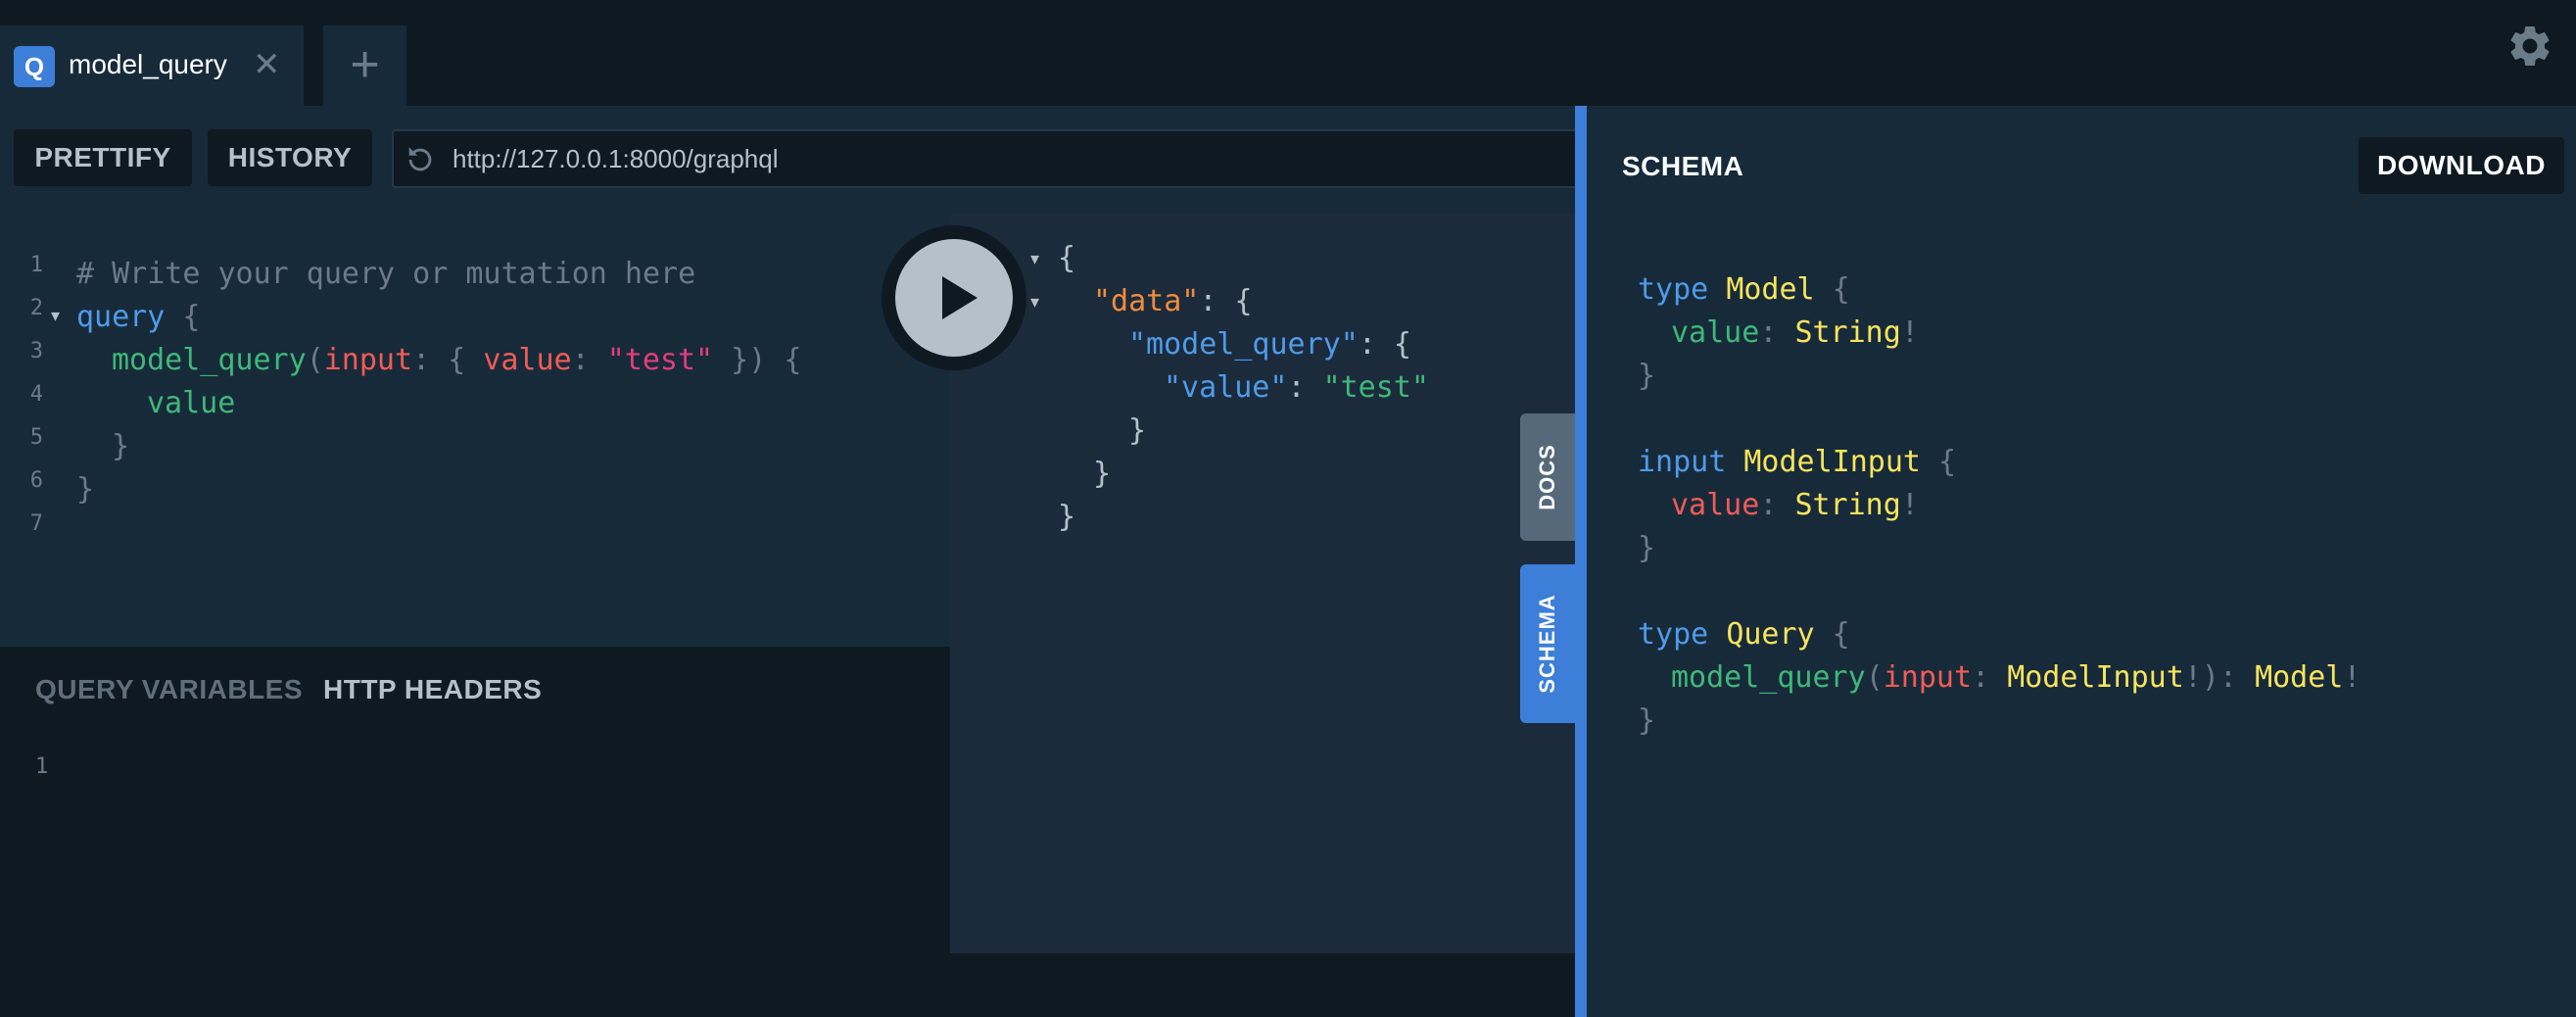 Image resolution: width=2576 pixels, height=1017 pixels. Describe the element at coordinates (36, 480) in the screenshot. I see `line-number: 6` at that location.